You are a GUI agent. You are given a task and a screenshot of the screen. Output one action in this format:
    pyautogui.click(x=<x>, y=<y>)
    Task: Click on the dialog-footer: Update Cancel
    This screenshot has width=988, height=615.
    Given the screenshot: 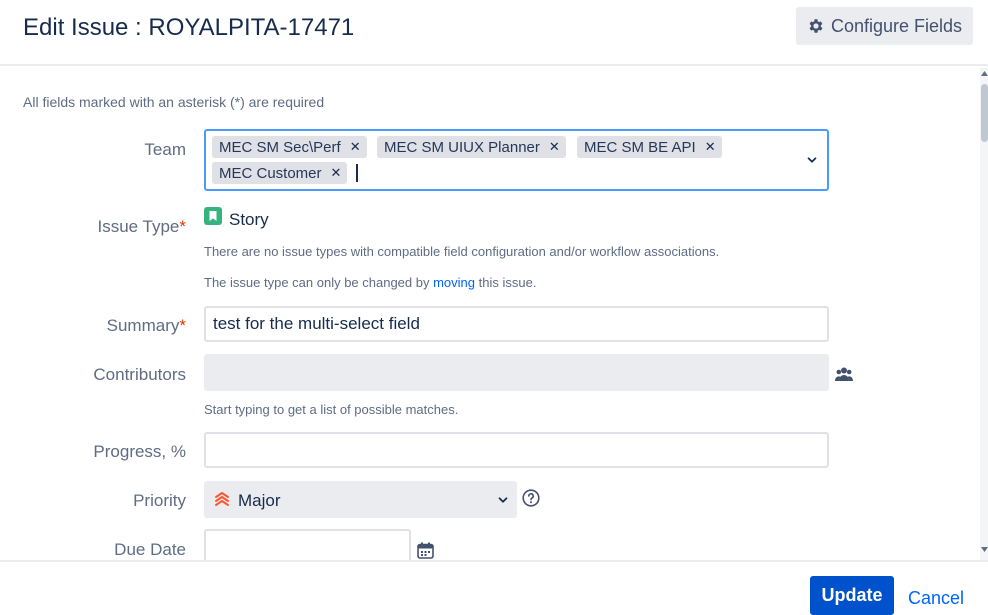 What is the action you would take?
    pyautogui.click(x=494, y=587)
    